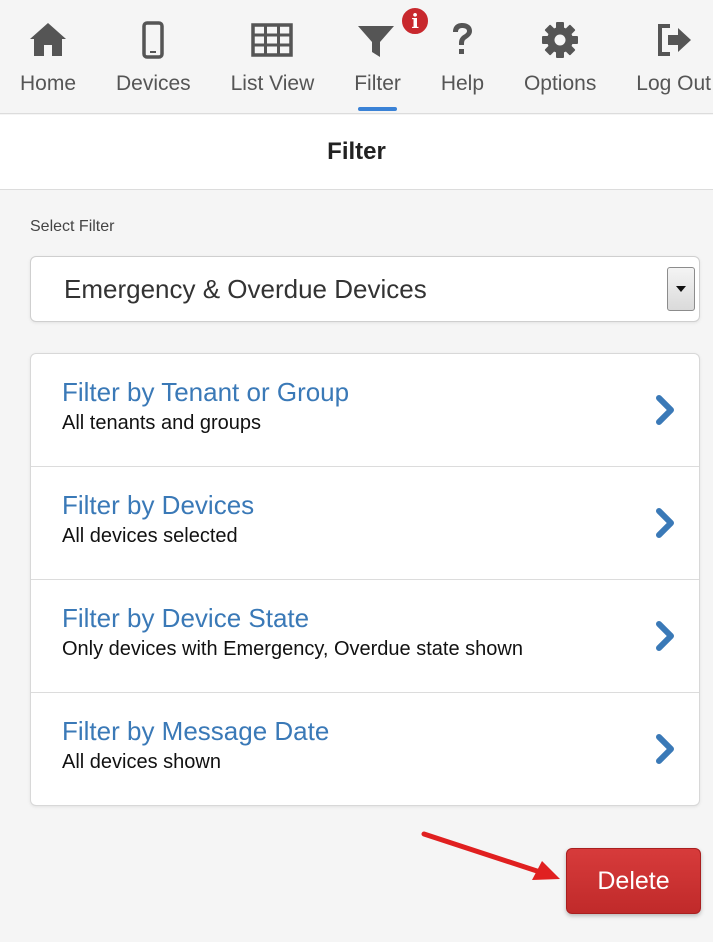  I want to click on filter-devices-title: Filter by Devices, so click(158, 505).